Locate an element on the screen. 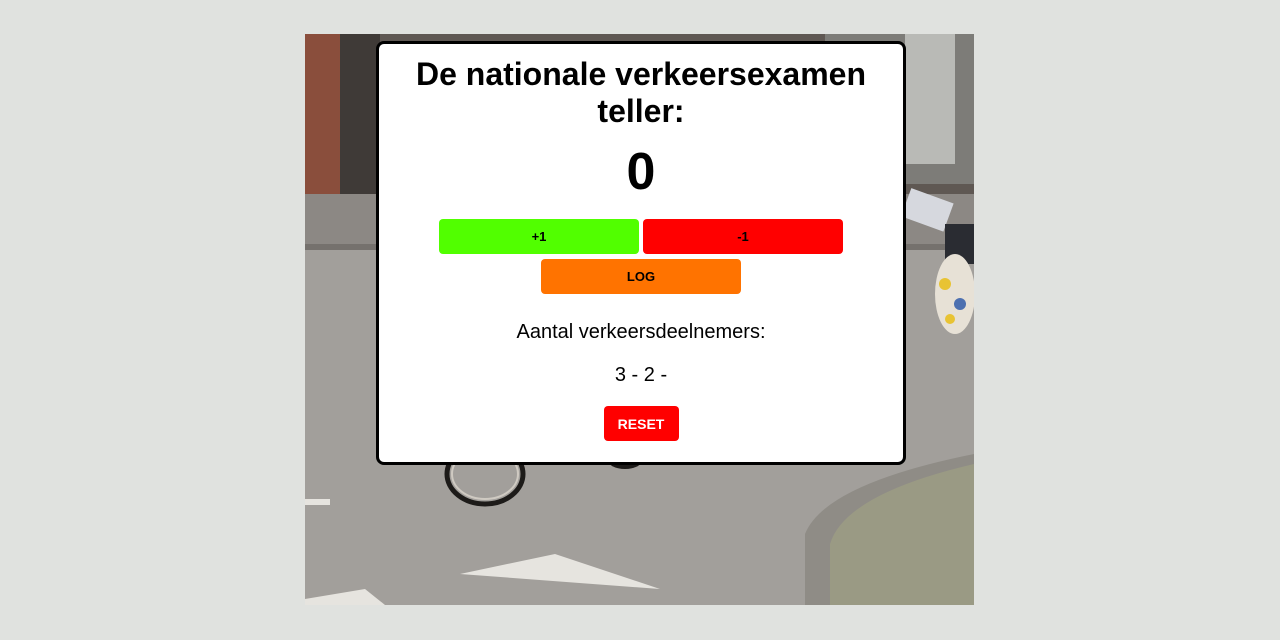  reset-button: RESET is located at coordinates (641, 423).